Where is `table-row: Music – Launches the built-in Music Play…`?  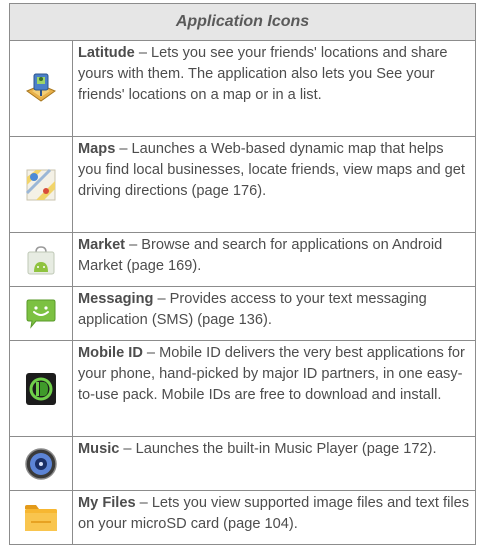
table-row: Music – Launches the built-in Music Play… is located at coordinates (242, 463).